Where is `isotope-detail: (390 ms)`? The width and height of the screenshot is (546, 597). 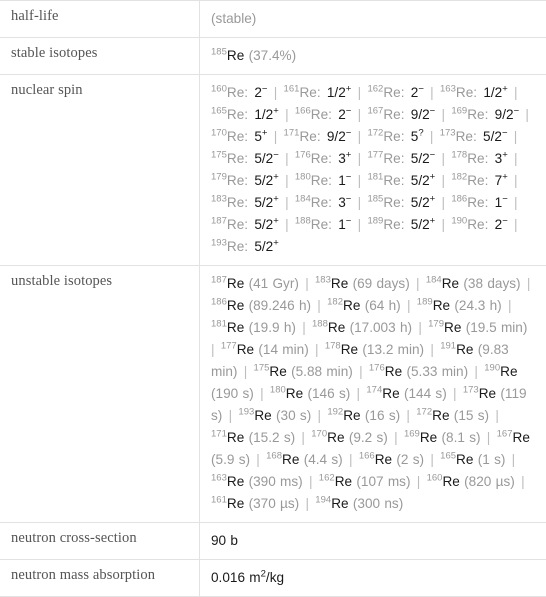
isotope-detail: (390 ms) is located at coordinates (276, 481).